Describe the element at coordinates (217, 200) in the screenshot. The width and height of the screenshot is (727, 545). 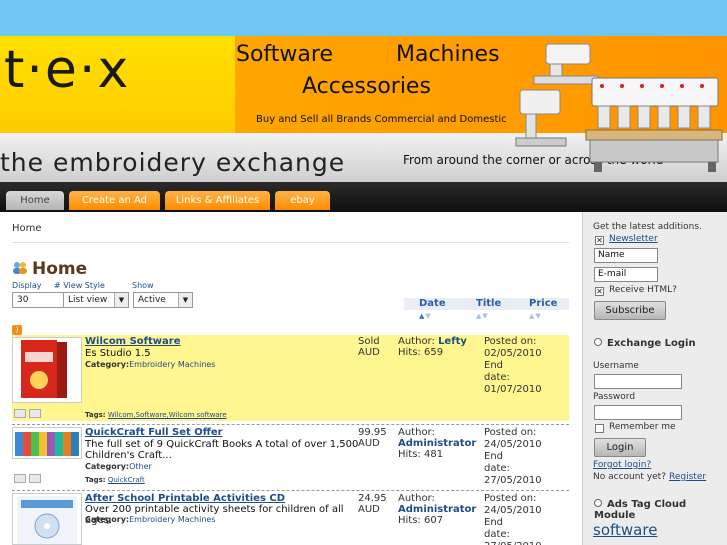
I see `tab-links-affiliates: Links & Affiliates` at that location.